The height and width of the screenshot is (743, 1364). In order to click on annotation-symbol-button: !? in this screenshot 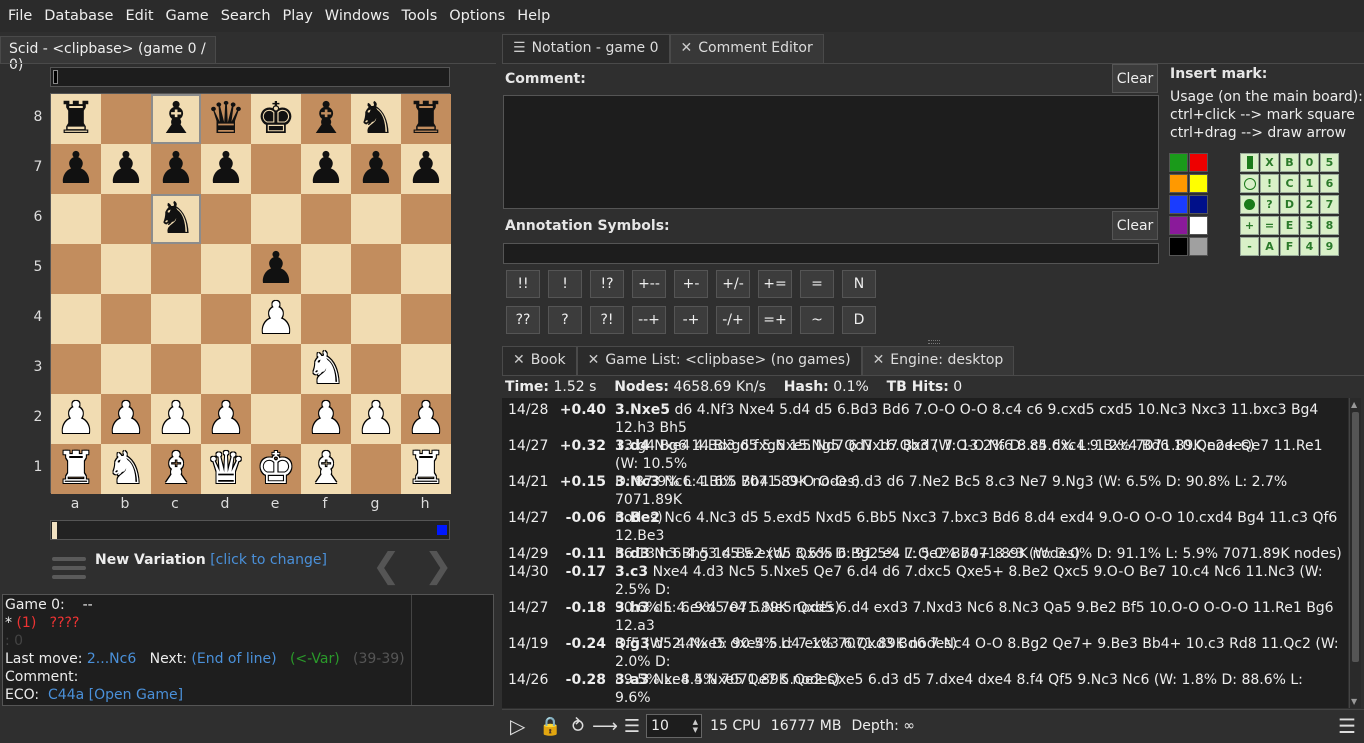, I will do `click(607, 284)`.